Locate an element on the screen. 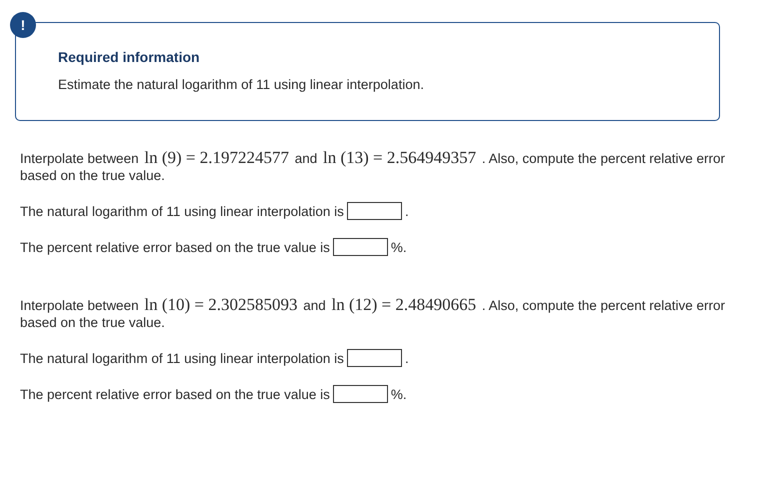 Image resolution: width=779 pixels, height=493 pixels. alert-text: Estimate the natural logarithm of 11 using linear interpolation. is located at coordinates (241, 84).